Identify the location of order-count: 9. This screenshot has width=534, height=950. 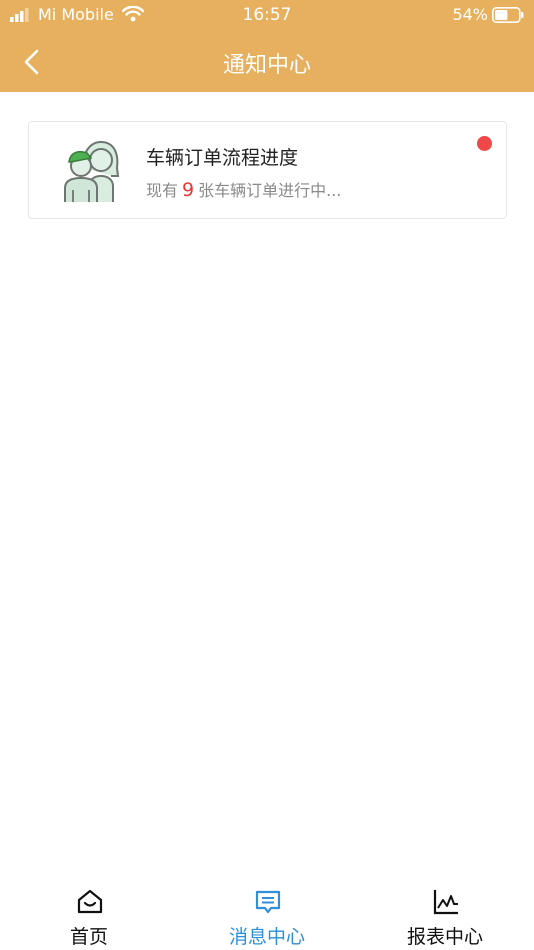
(188, 190).